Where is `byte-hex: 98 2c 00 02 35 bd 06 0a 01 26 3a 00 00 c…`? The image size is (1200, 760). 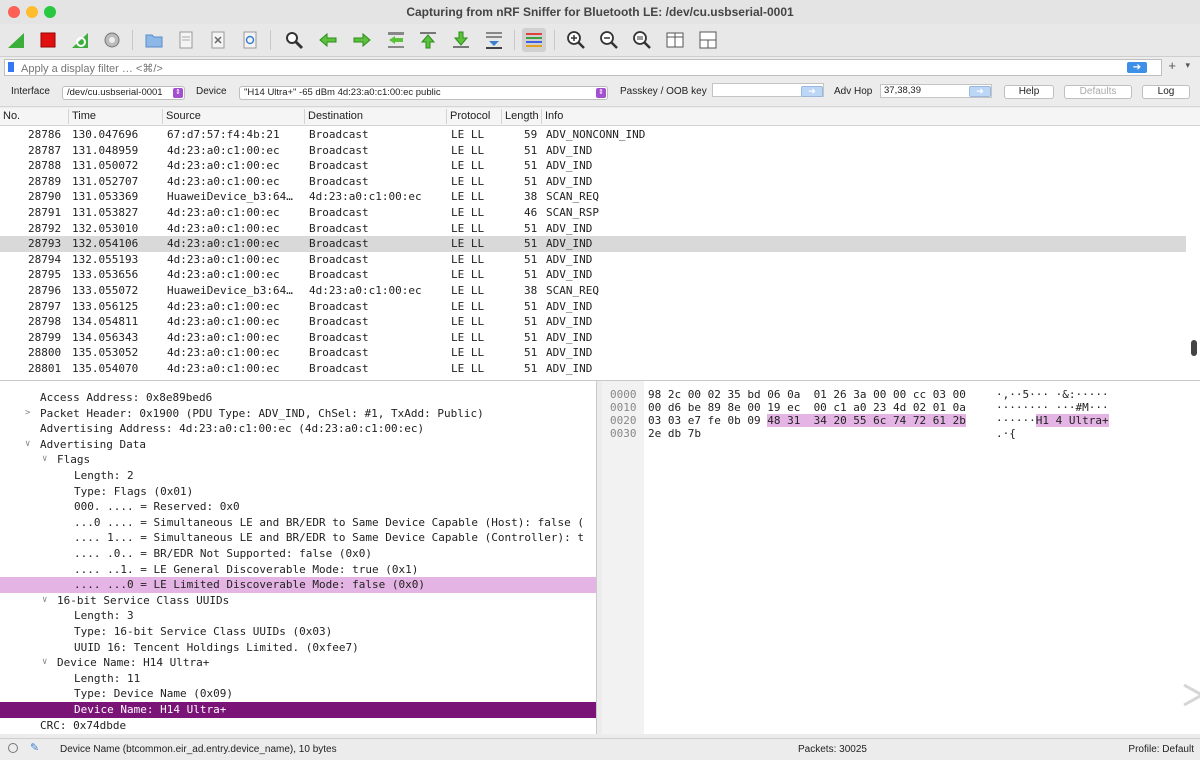
byte-hex: 98 2c 00 02 35 bd 06 0a 01 26 3a 00 00 c… is located at coordinates (807, 394).